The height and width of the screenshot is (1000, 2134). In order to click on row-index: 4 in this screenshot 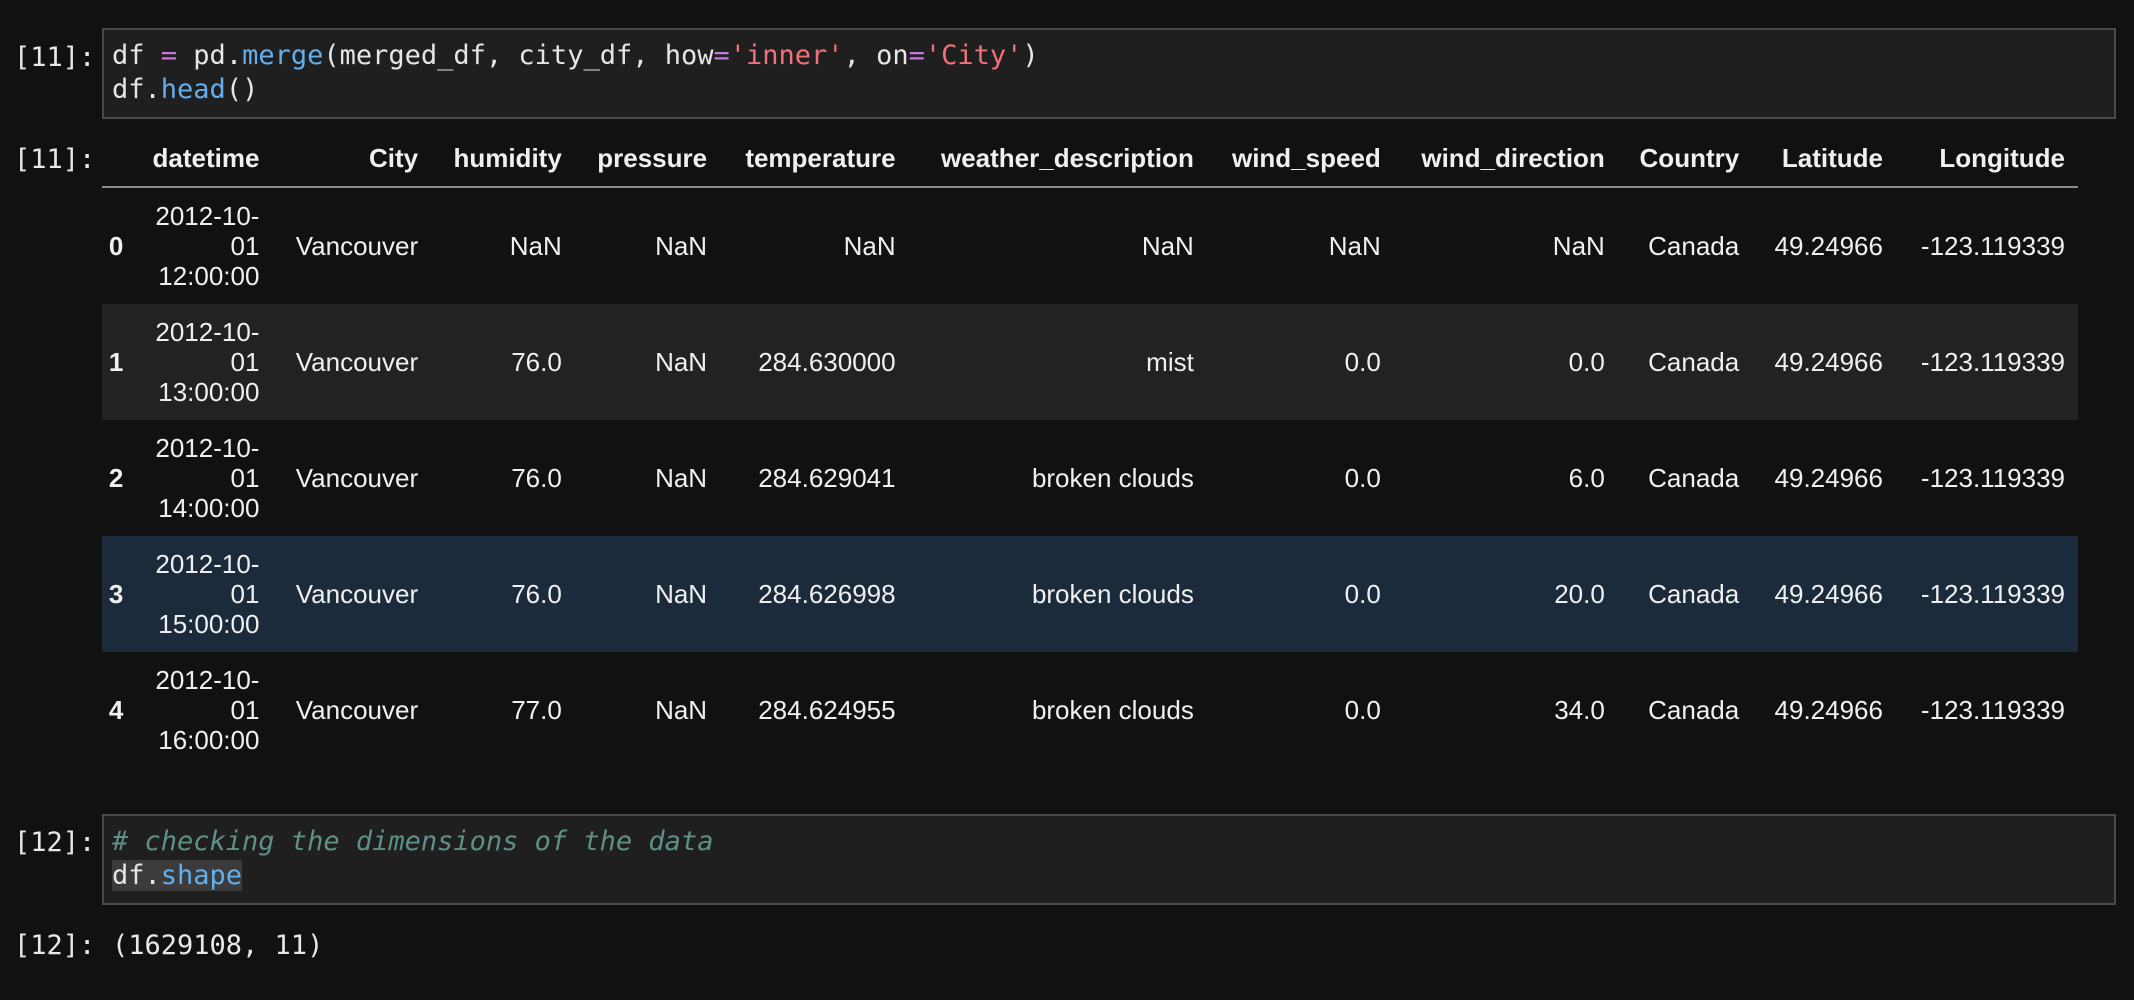, I will do `click(116, 710)`.